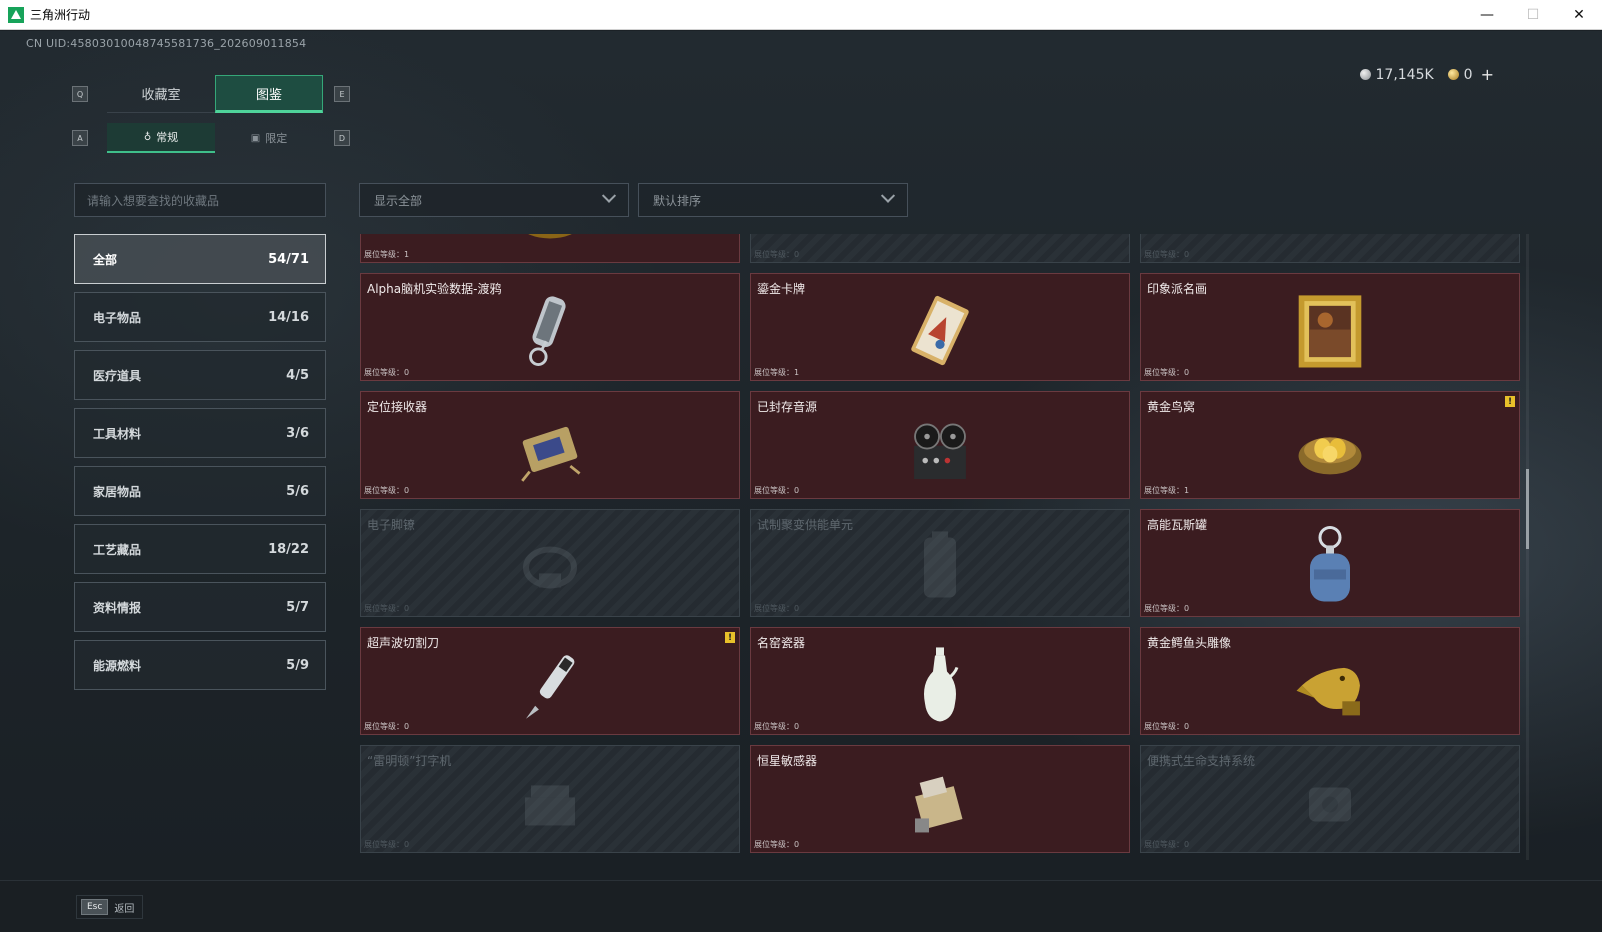 The image size is (1602, 932). Describe the element at coordinates (1460, 74) in the screenshot. I see `gold-currency: 0` at that location.